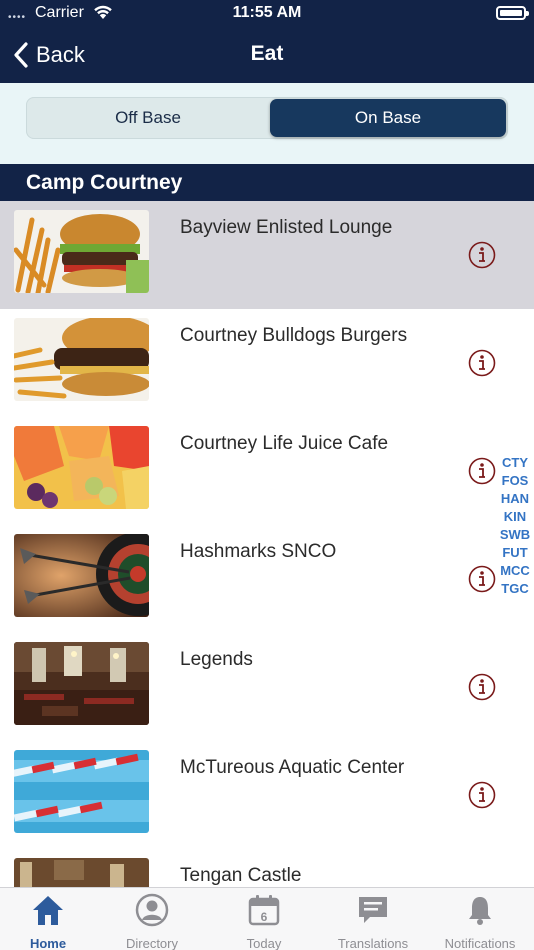 The image size is (534, 950). I want to click on tab-notifications: Notifications, so click(480, 919).